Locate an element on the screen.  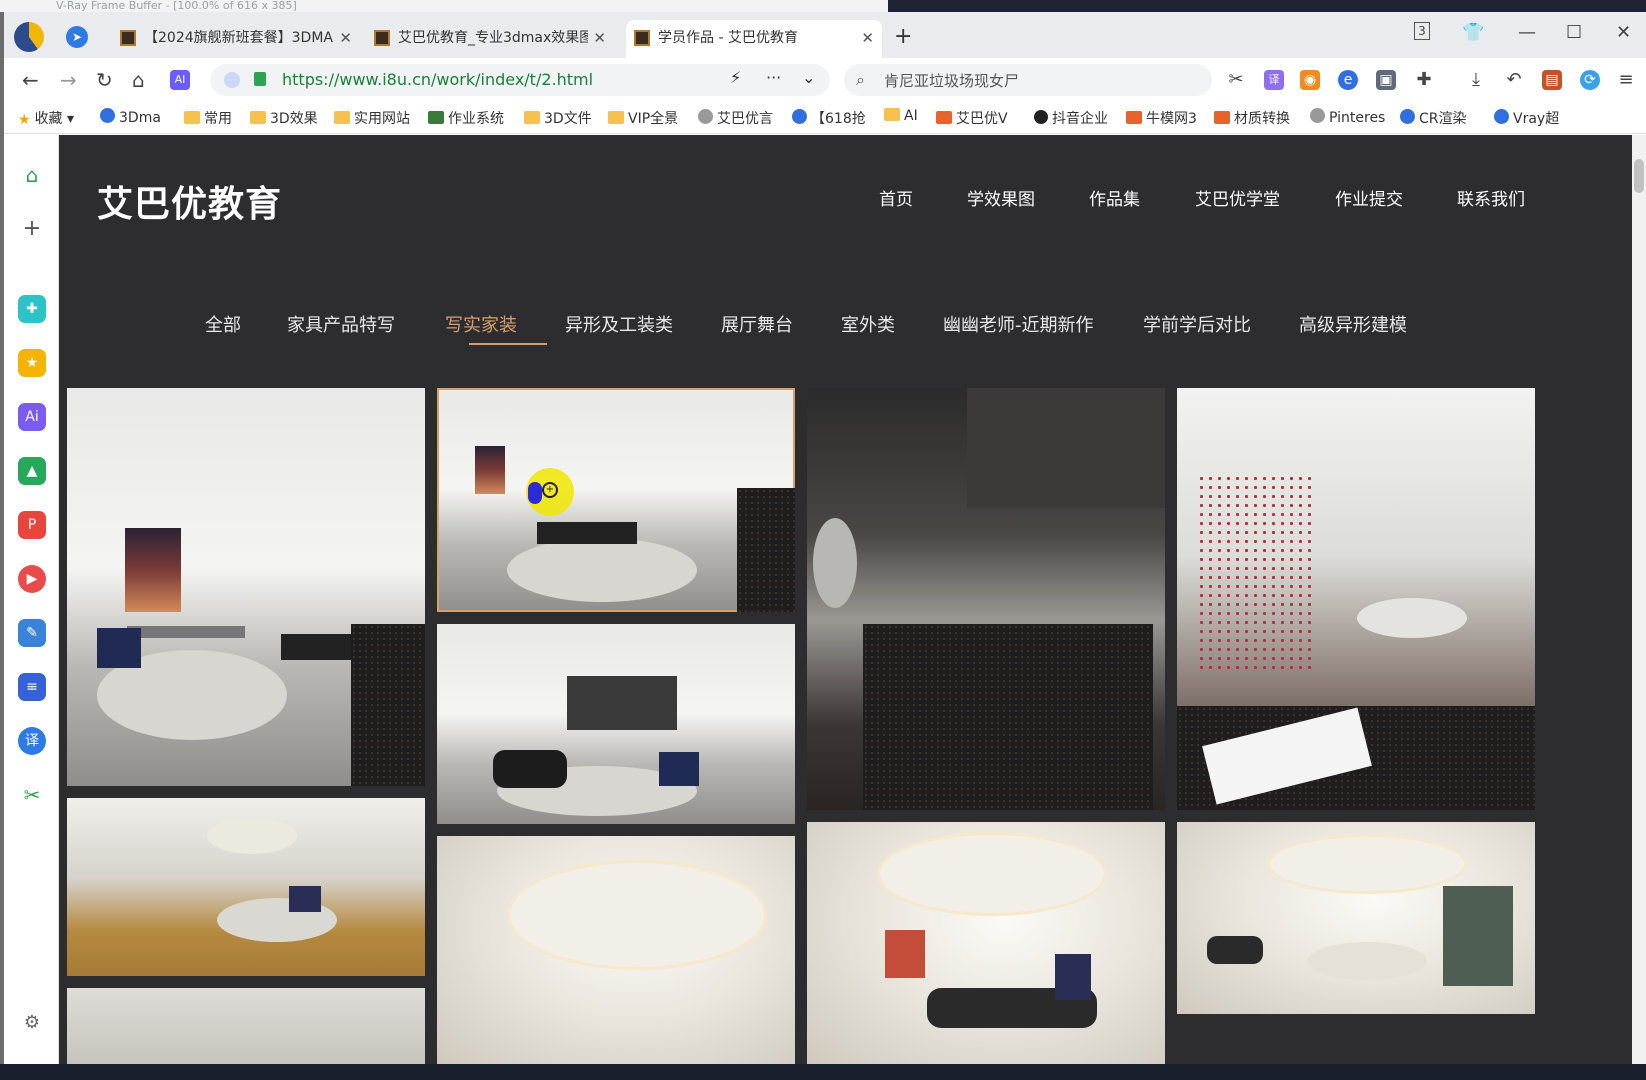
sync-icon: ⟳ is located at coordinates (1590, 80).